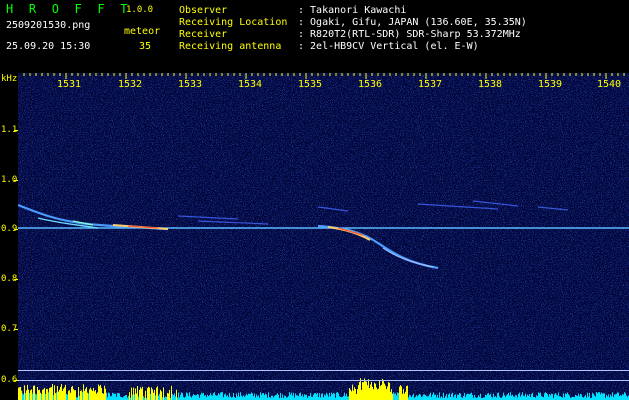  I want to click on axis-unit-label: kHz, so click(9, 79).